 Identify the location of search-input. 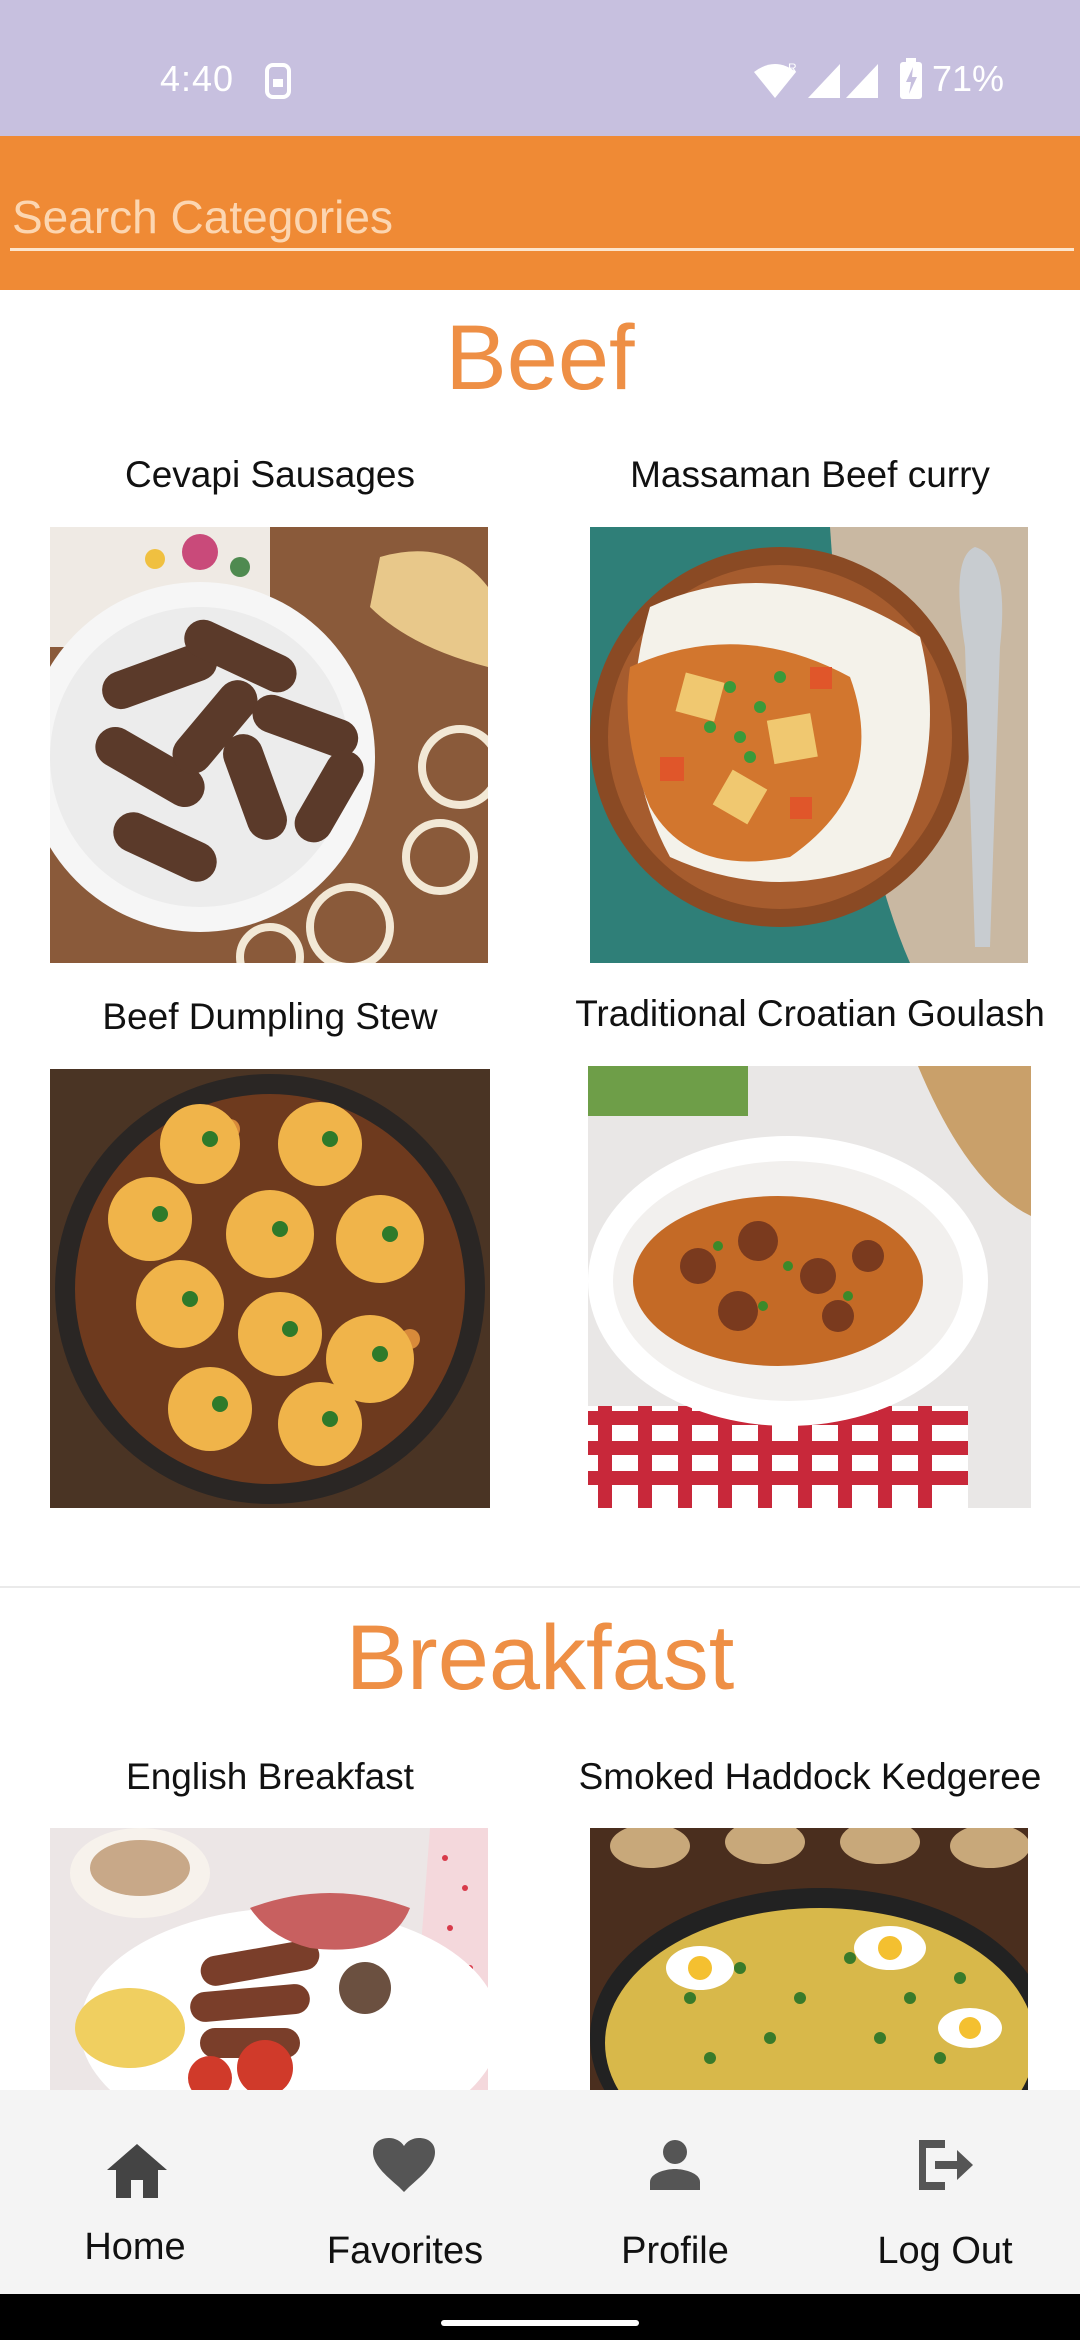
(542, 218).